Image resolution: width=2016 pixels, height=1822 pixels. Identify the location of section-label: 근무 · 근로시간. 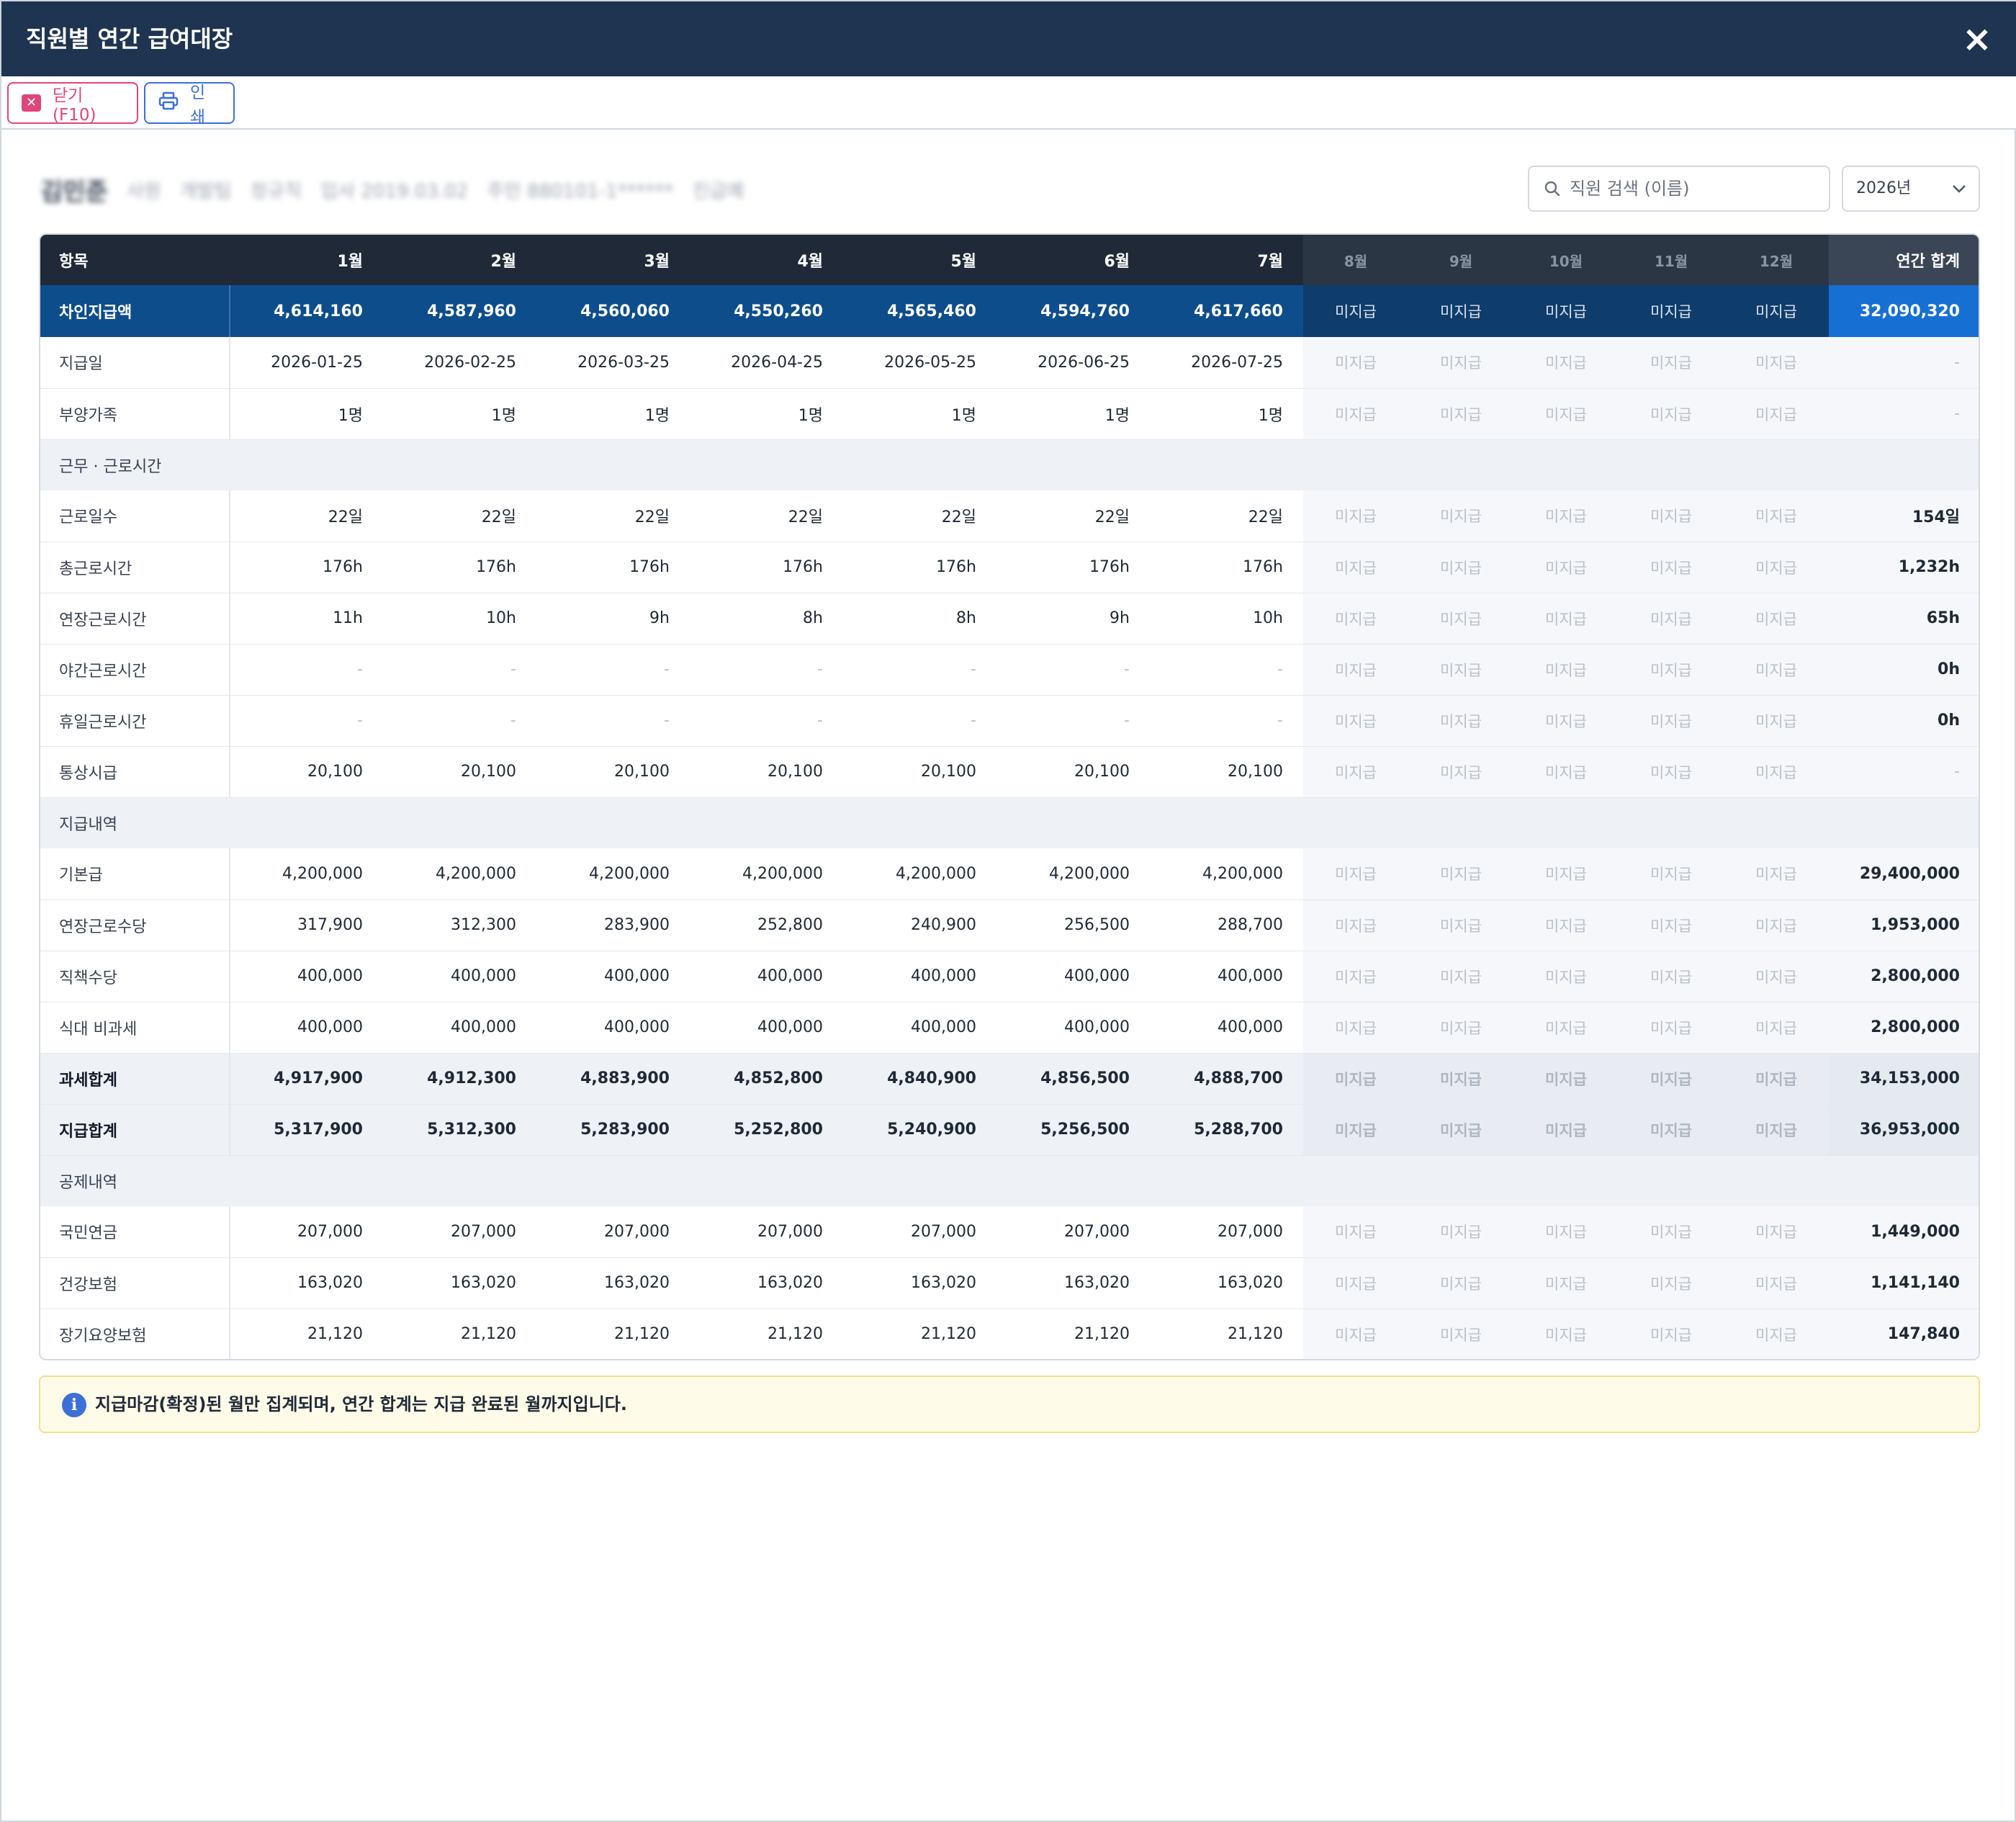
(1009, 464).